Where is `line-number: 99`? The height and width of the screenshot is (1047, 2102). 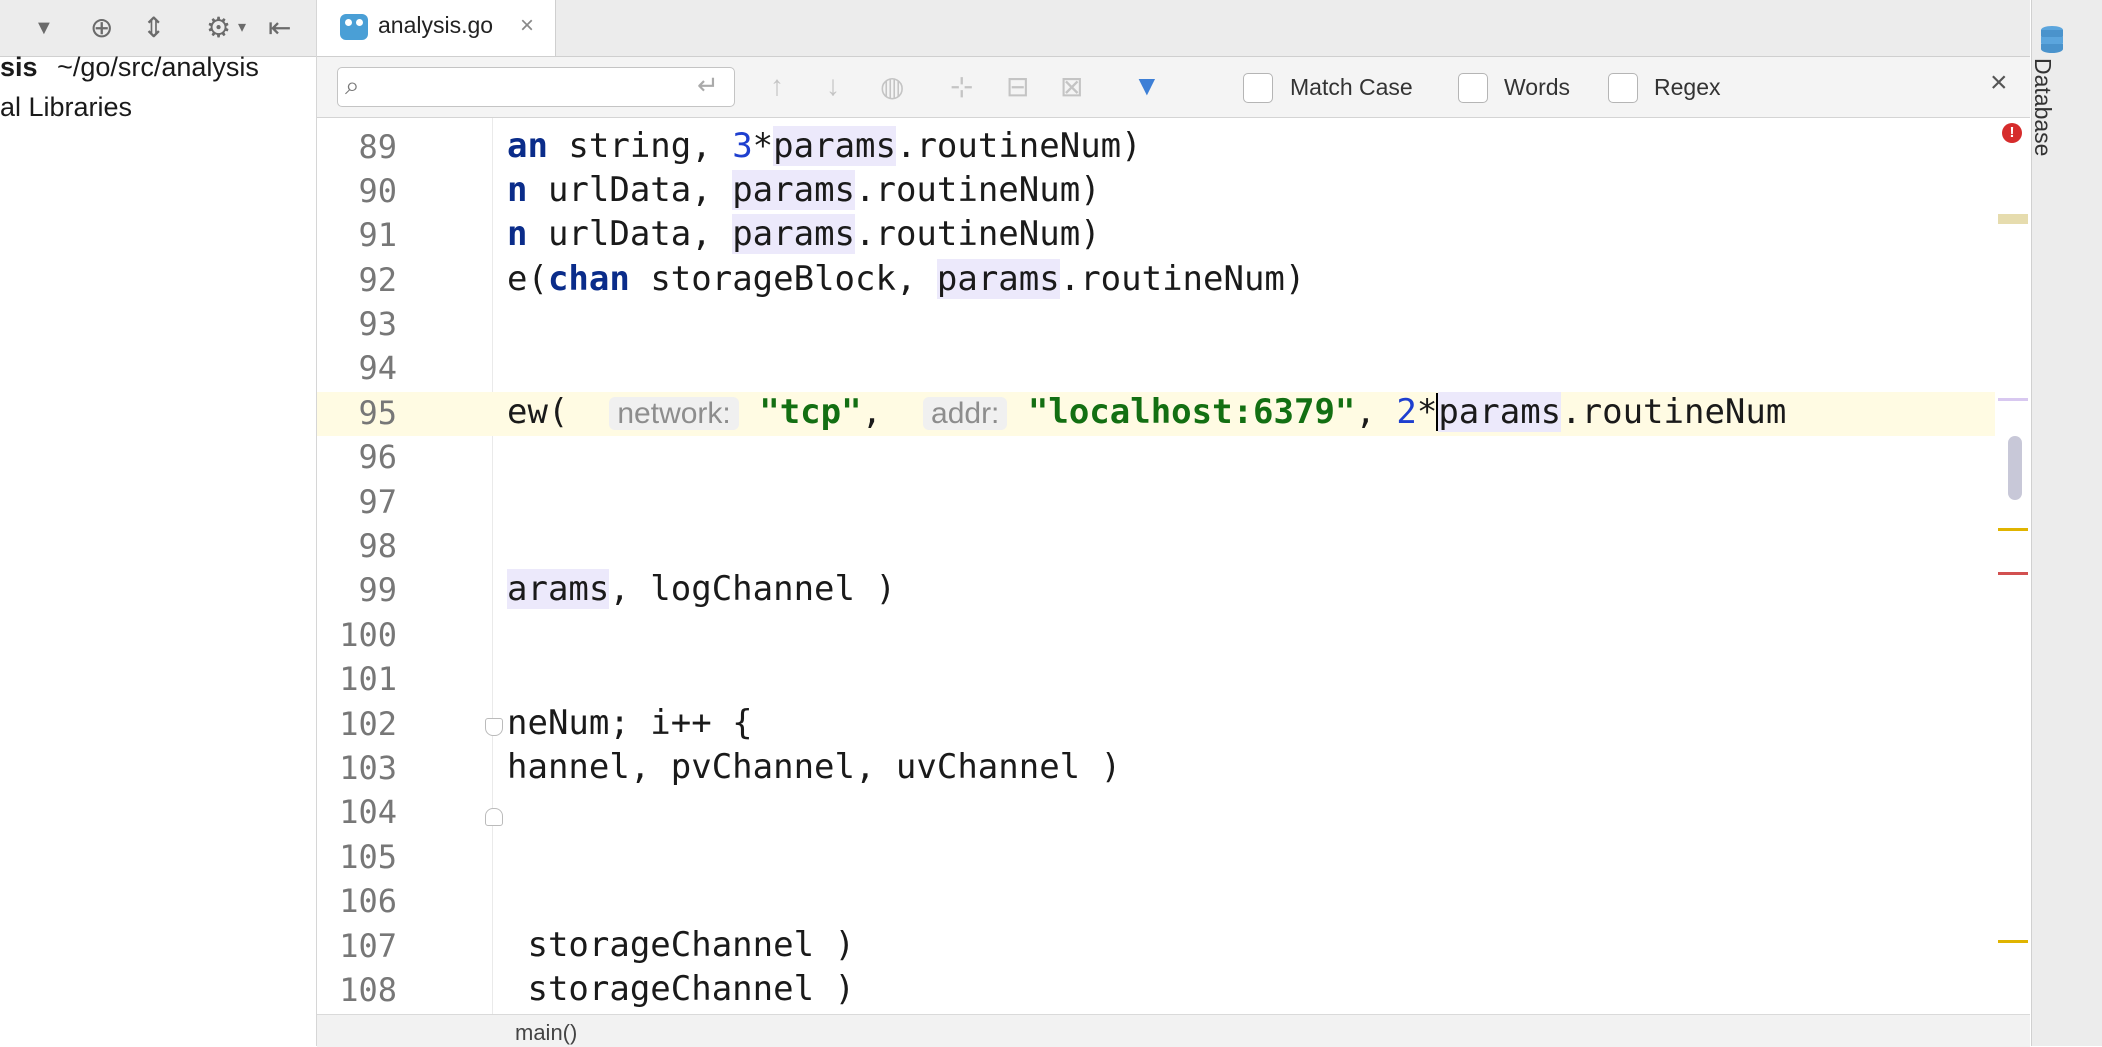 line-number: 99 is located at coordinates (377, 590).